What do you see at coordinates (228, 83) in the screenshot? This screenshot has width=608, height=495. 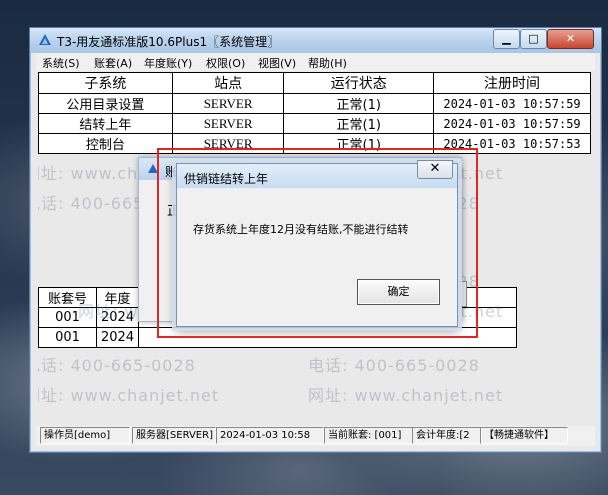 I see `column-header: 站点` at bounding box center [228, 83].